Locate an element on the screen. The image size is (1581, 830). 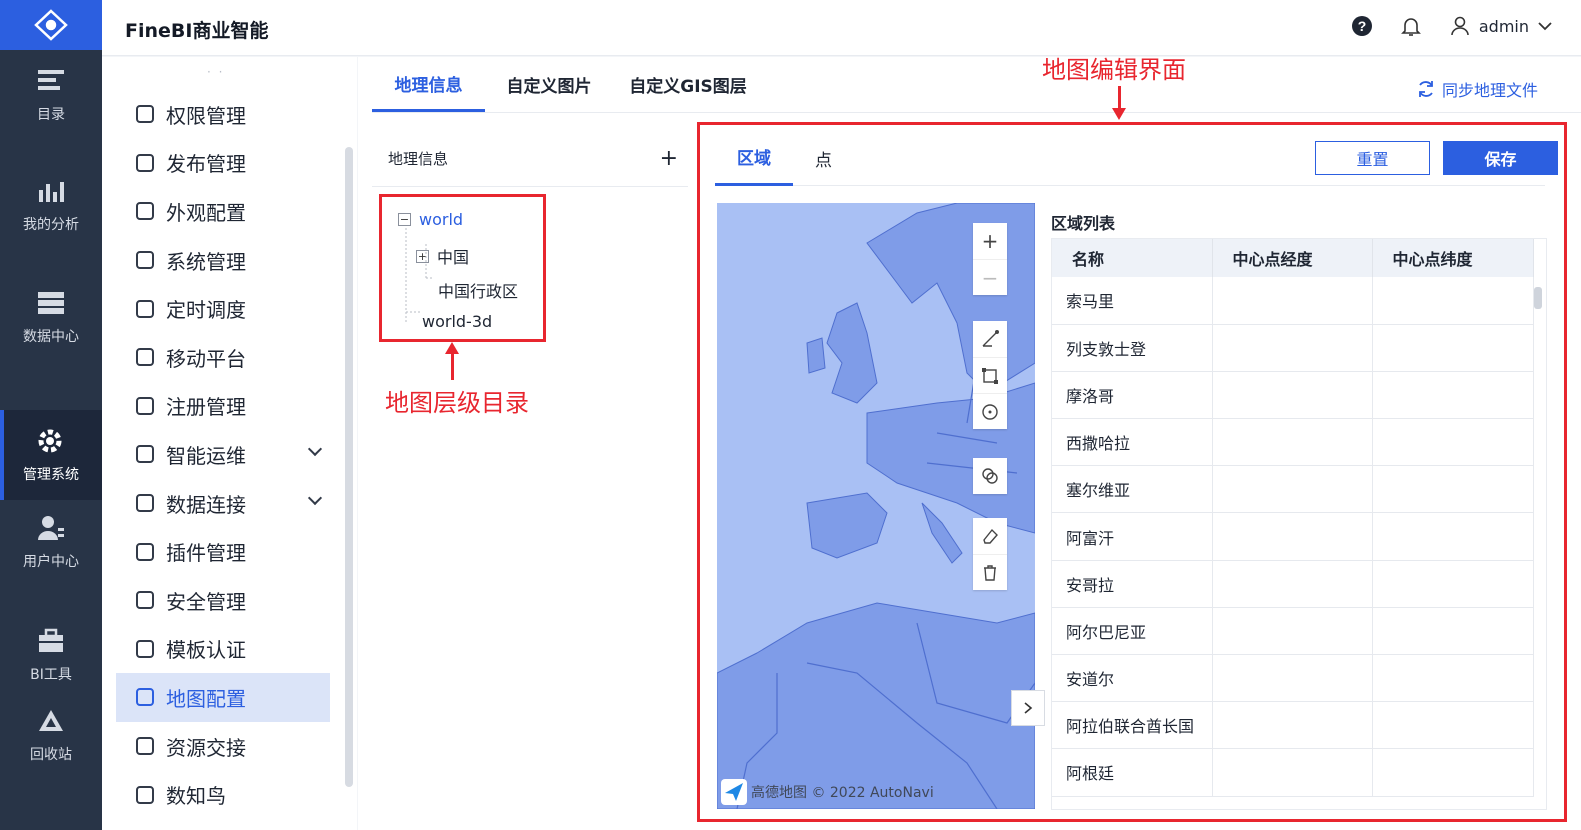
sidebar-item-label: 安全管理 is located at coordinates (206, 601).